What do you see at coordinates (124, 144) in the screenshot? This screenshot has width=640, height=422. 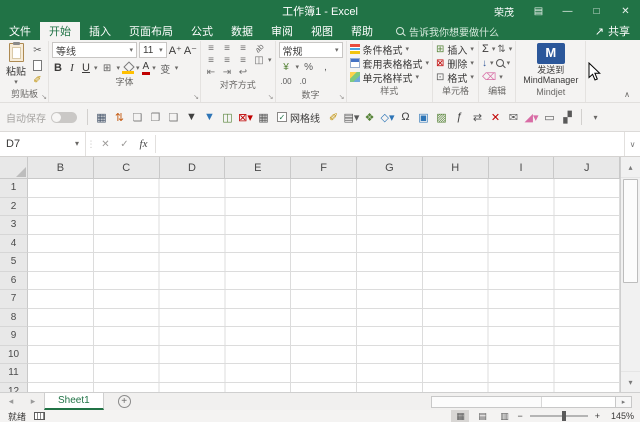 I see `enter-entry-button: ✓` at bounding box center [124, 144].